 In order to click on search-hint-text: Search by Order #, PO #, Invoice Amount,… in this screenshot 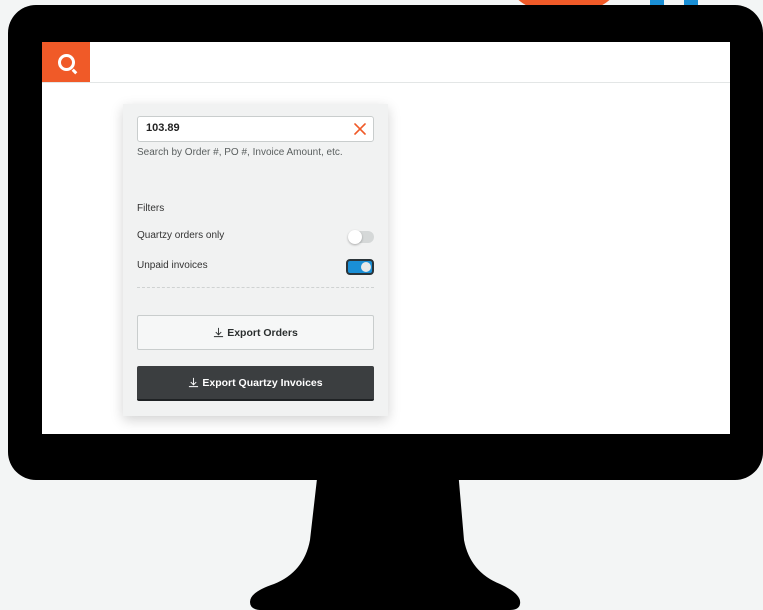, I will do `click(240, 152)`.